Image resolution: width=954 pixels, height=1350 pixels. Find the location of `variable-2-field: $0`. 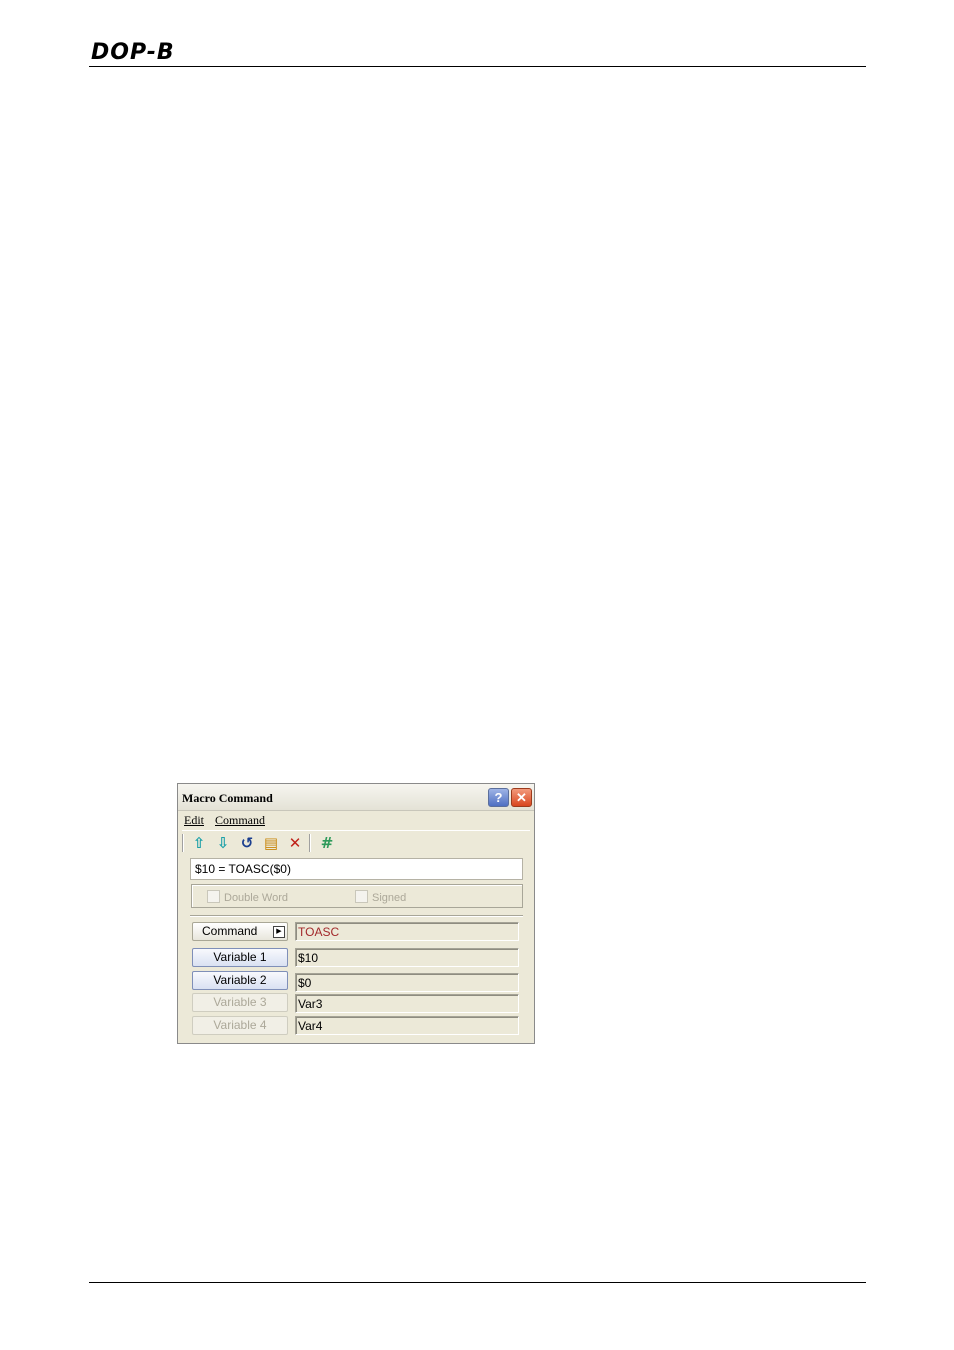

variable-2-field: $0 is located at coordinates (407, 982).